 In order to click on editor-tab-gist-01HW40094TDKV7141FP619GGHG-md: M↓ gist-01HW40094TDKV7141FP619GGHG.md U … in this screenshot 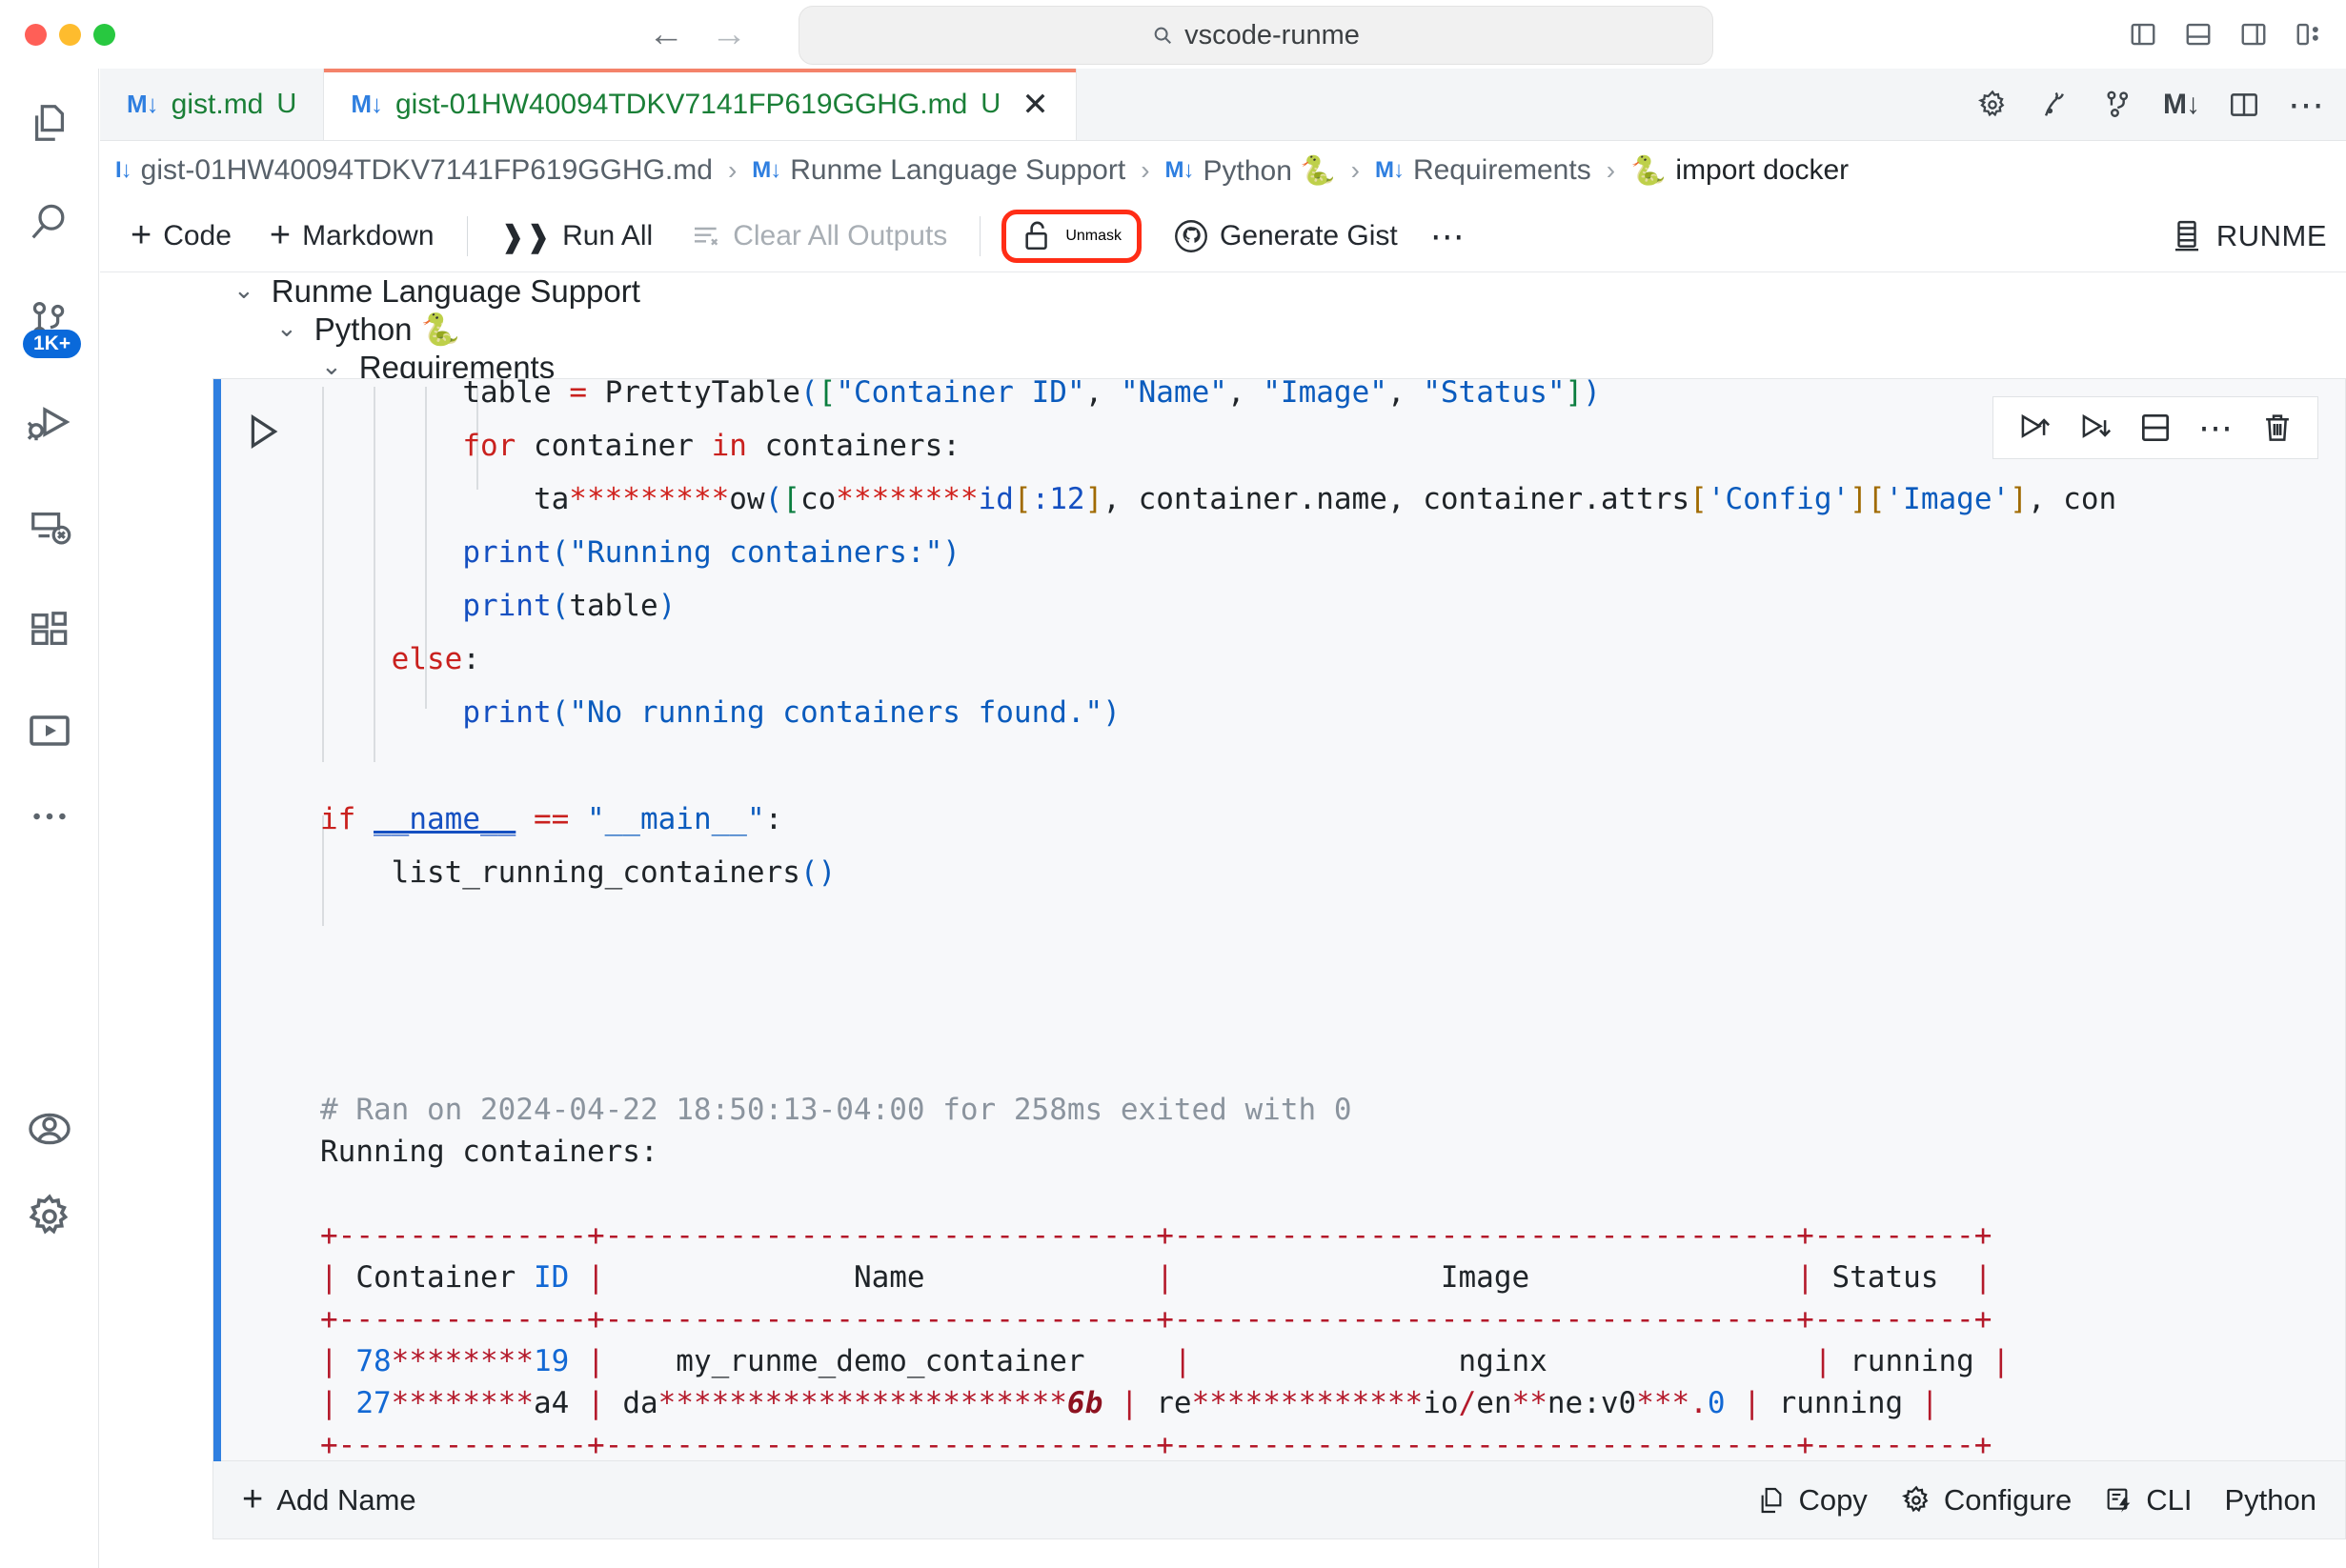, I will do `click(700, 104)`.